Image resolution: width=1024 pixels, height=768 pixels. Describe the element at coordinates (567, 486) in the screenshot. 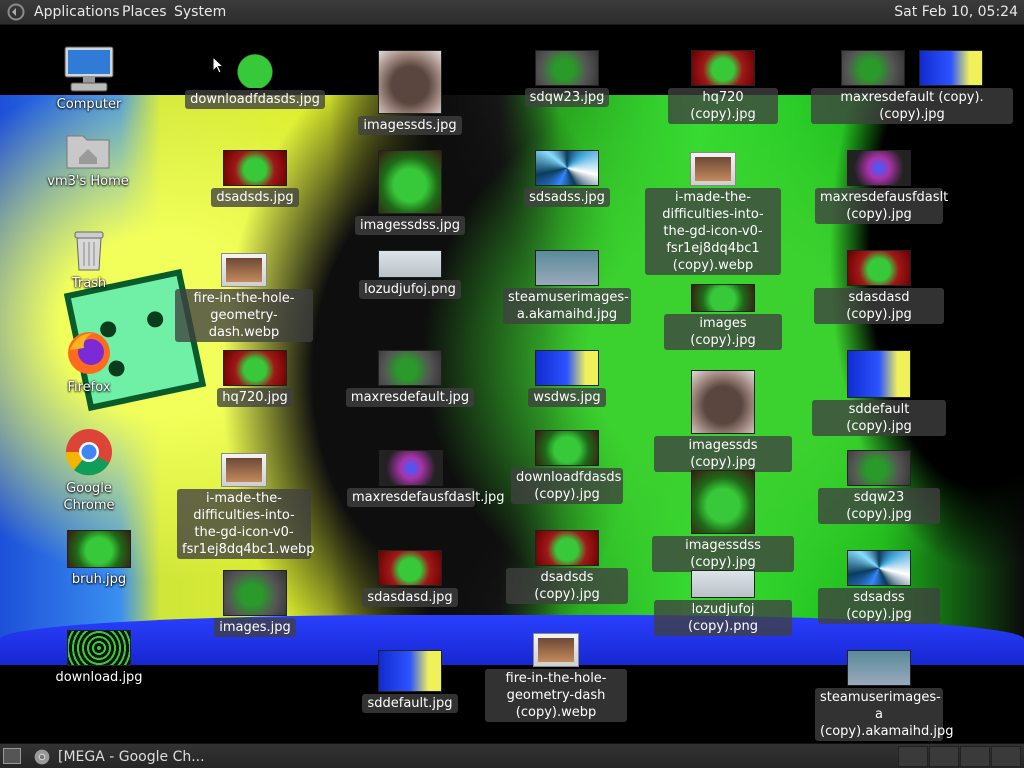

I see `file-label: downloadfdasds (copy).jpg` at that location.